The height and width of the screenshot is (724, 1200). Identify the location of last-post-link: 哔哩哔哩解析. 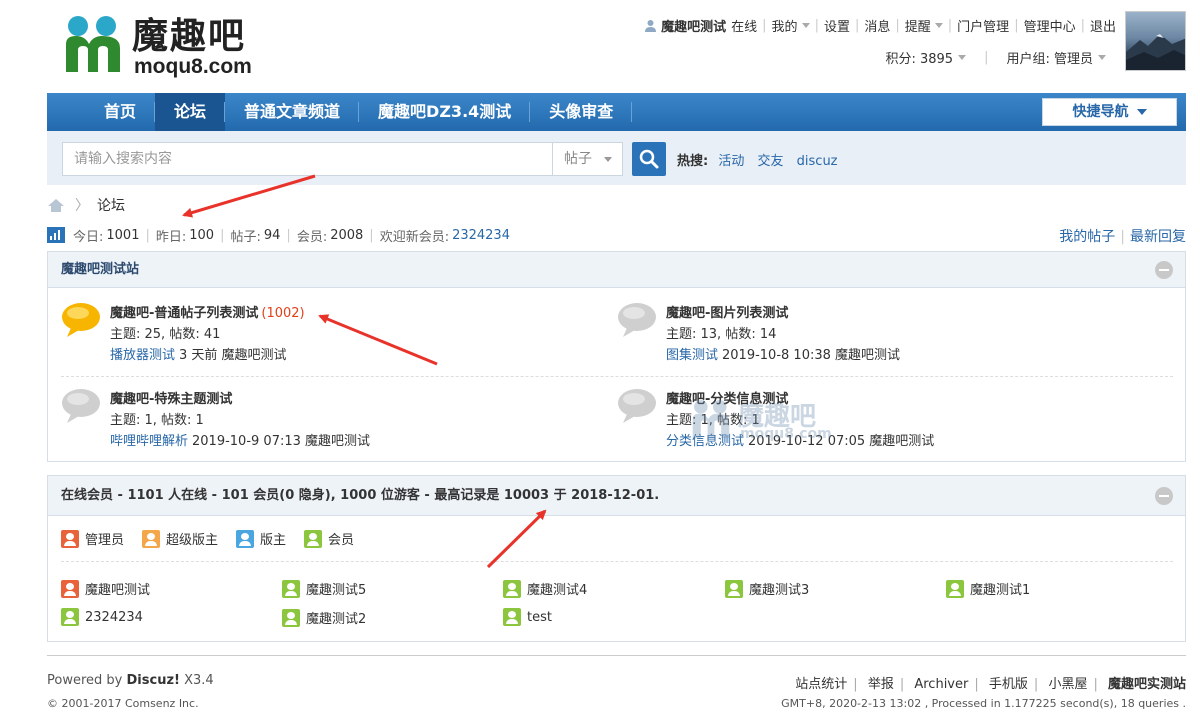
(149, 441).